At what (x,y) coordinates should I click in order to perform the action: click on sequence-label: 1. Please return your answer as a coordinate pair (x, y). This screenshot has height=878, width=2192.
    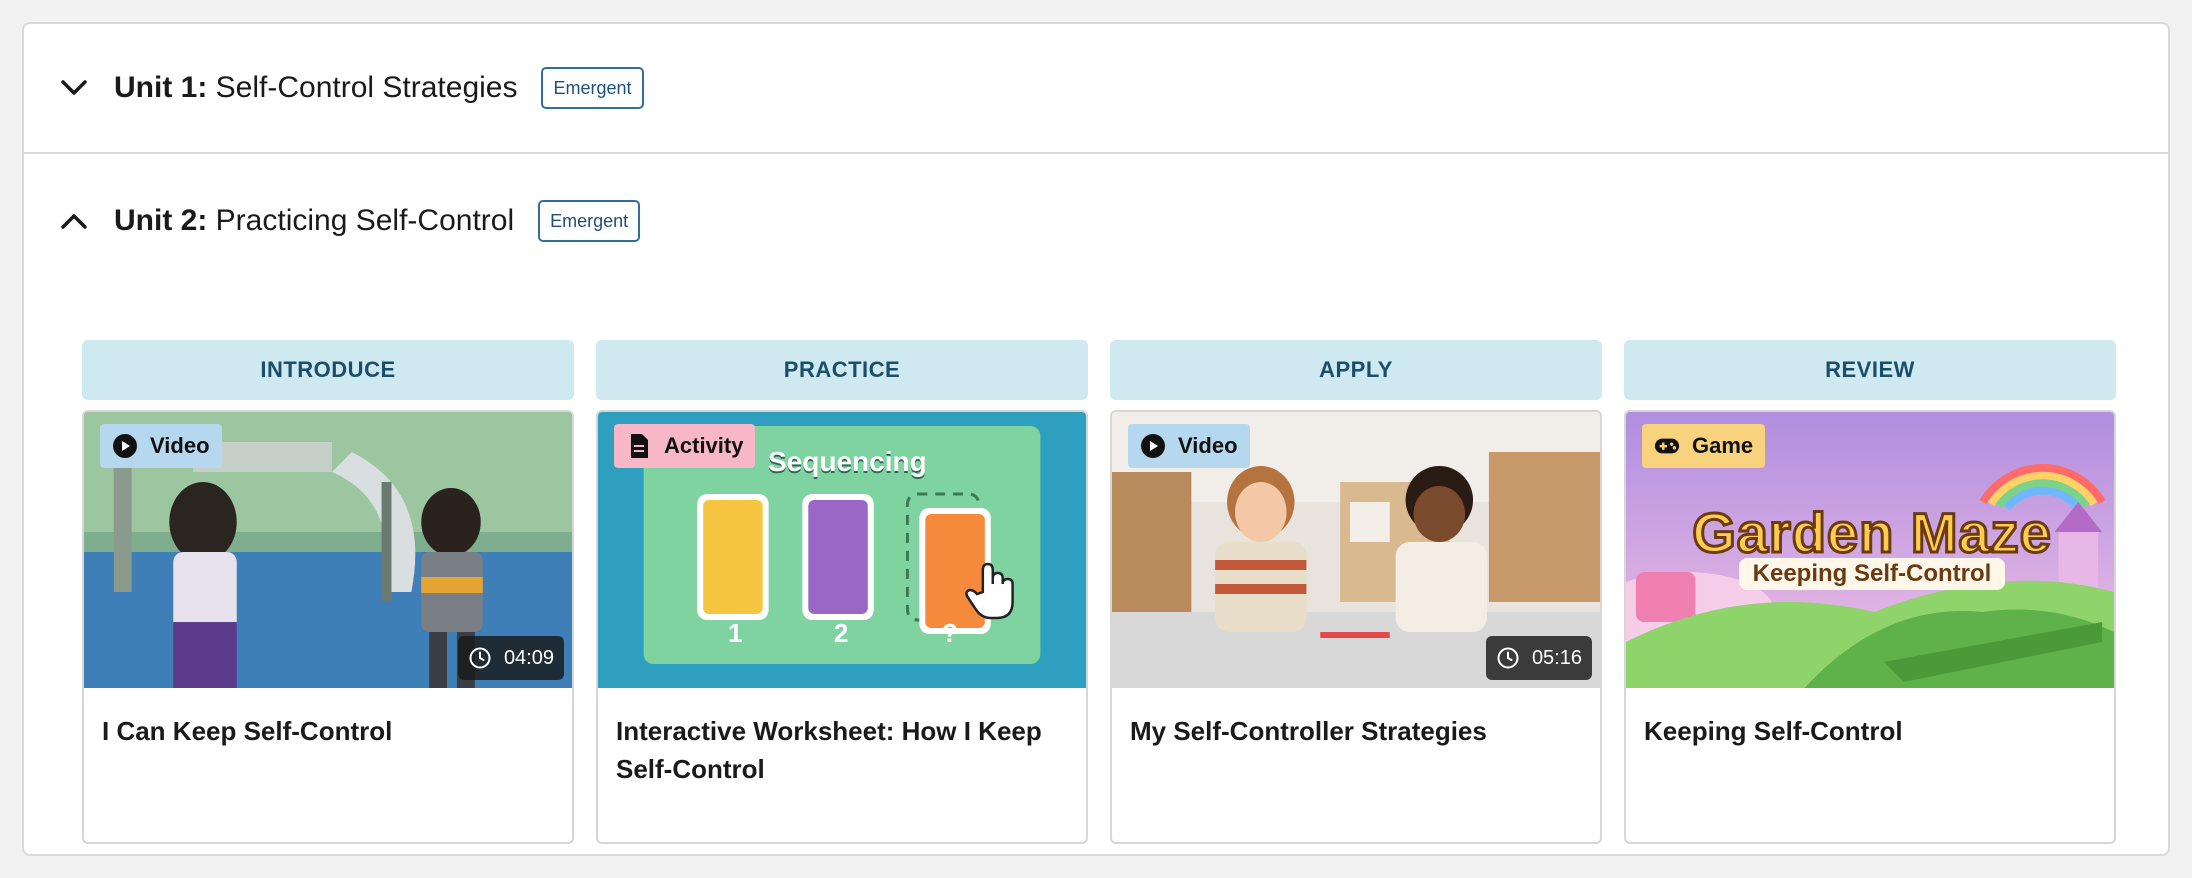
    Looking at the image, I should click on (735, 633).